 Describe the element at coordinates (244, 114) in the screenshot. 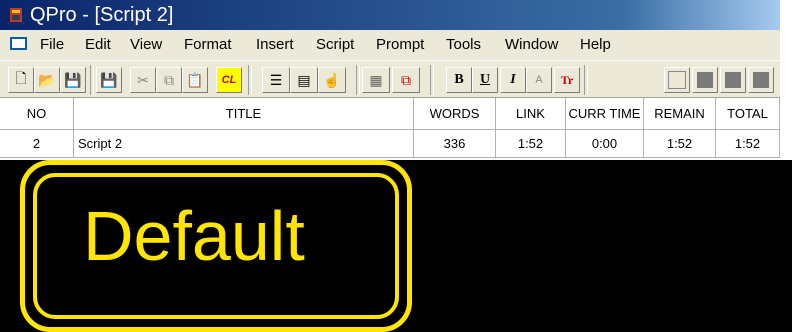

I see `header-title: TITLE` at that location.